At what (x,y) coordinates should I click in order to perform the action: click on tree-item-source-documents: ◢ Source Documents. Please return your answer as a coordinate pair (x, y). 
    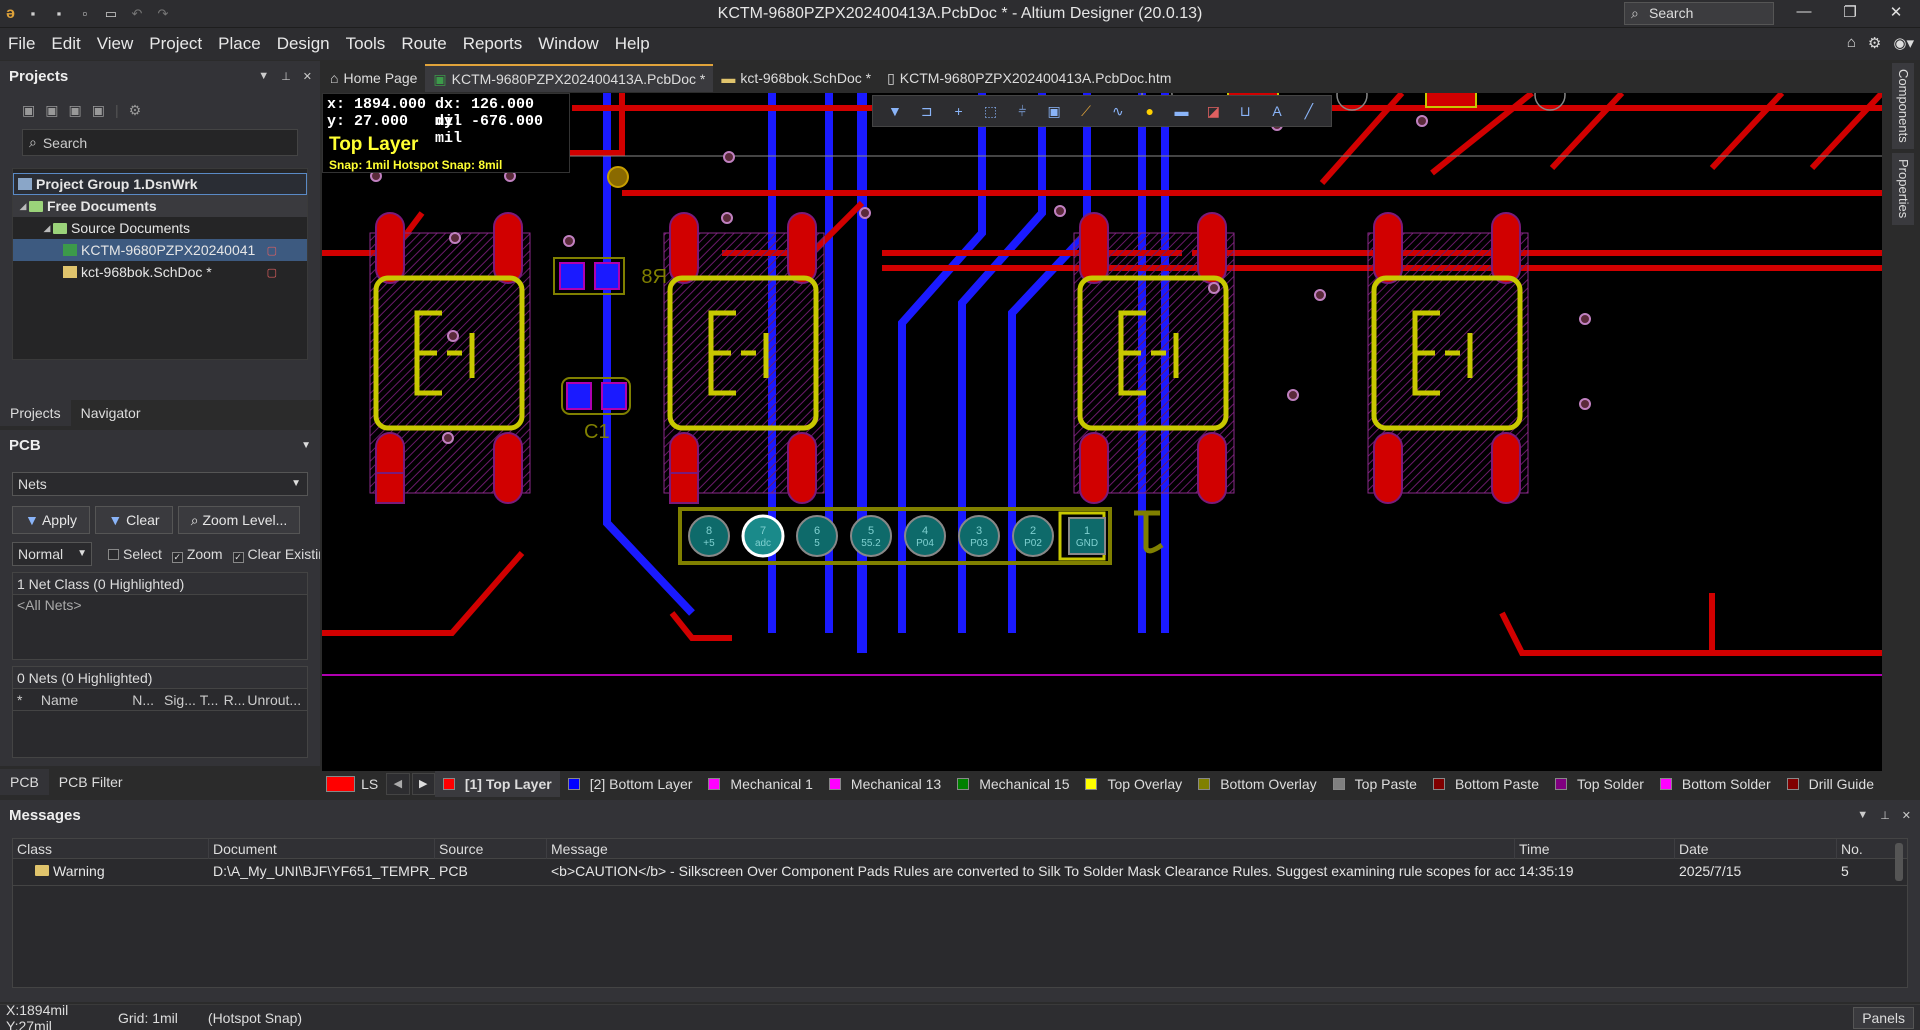
    Looking at the image, I should click on (160, 228).